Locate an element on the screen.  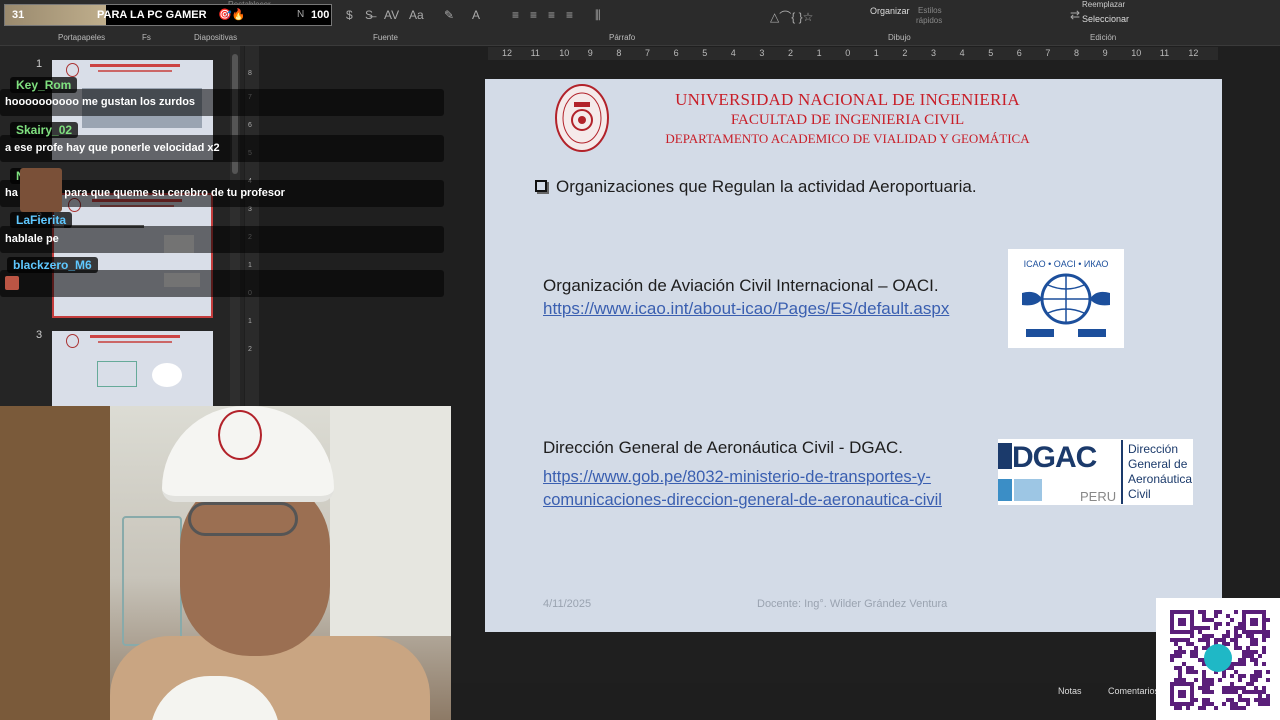
thumb-number: 1 is located at coordinates (39, 64).